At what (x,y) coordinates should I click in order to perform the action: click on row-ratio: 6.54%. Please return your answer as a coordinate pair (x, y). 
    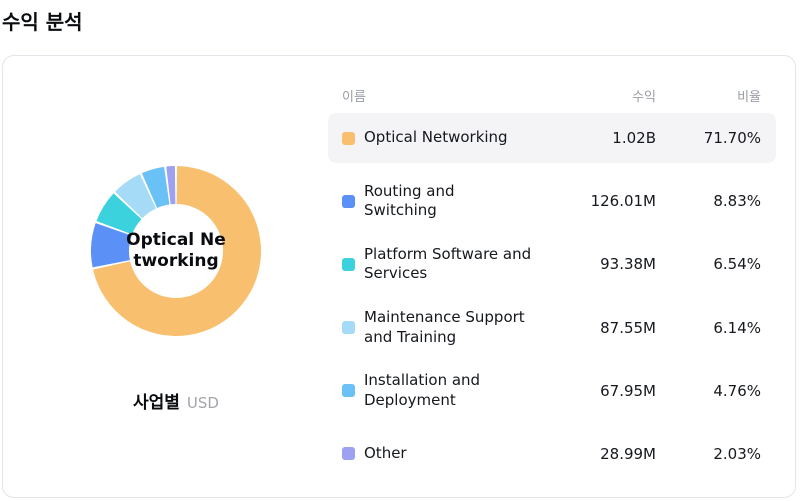
    Looking at the image, I should click on (737, 264).